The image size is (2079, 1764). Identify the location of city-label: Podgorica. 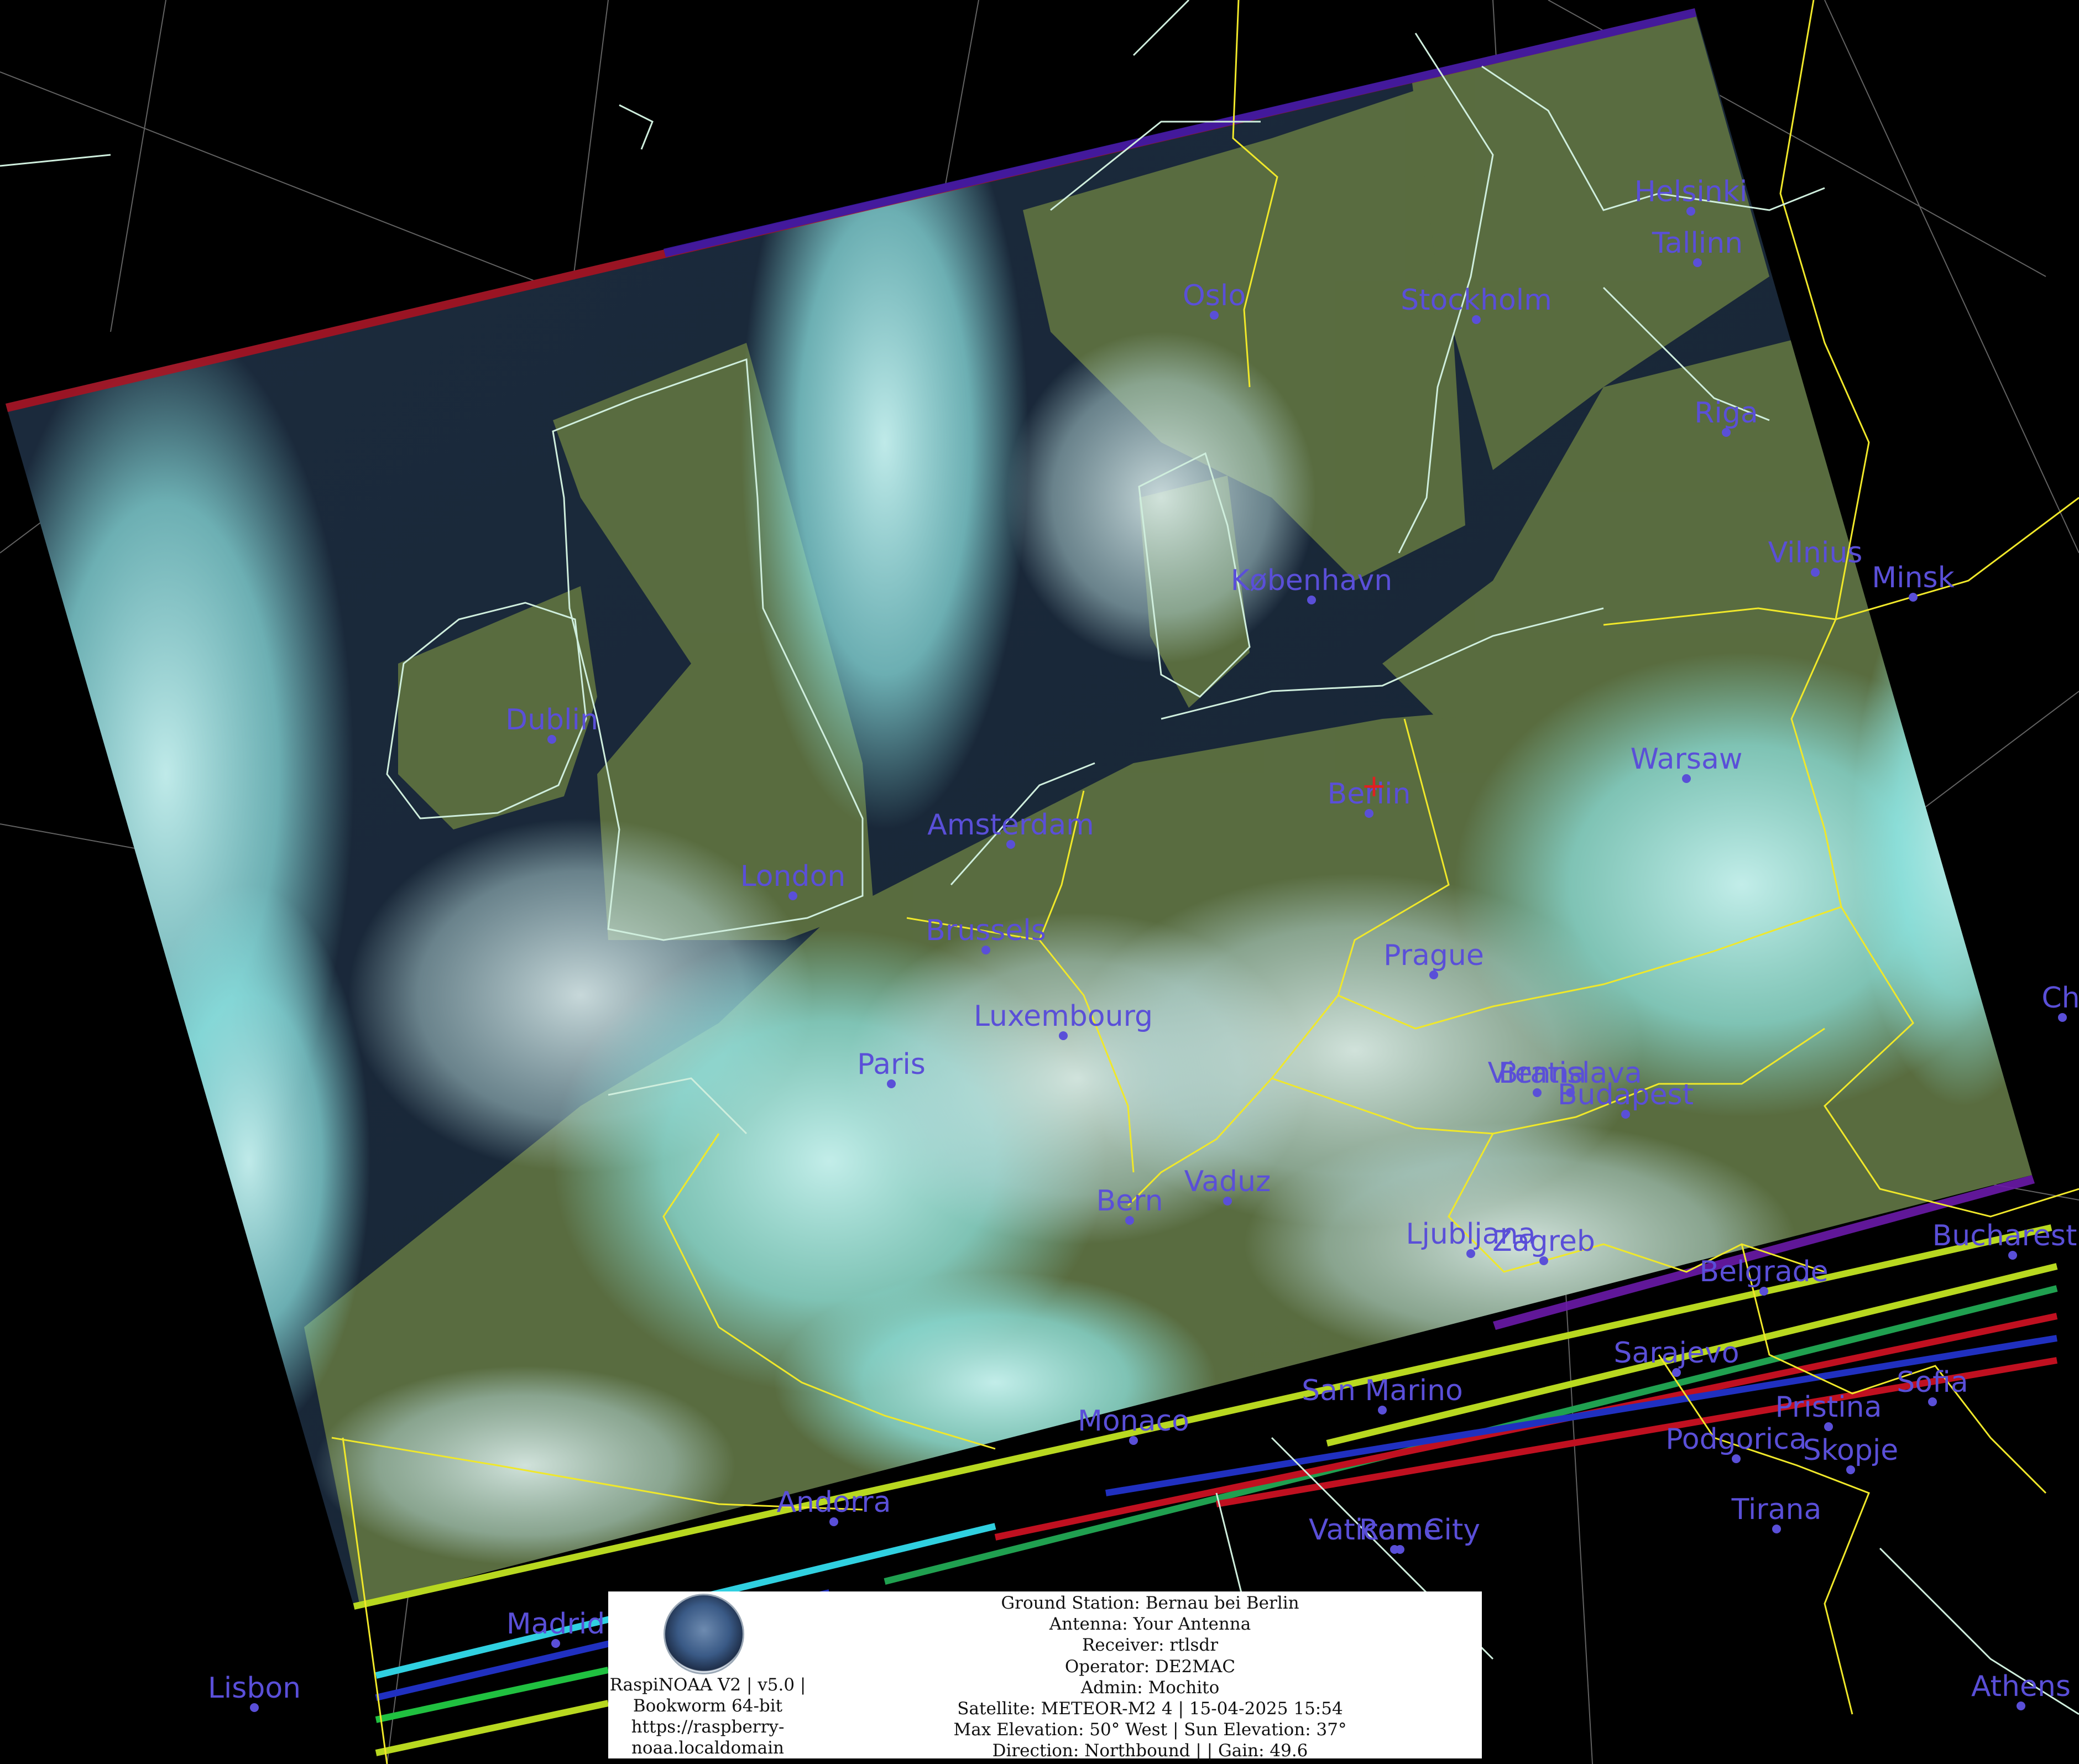
(1735, 1439).